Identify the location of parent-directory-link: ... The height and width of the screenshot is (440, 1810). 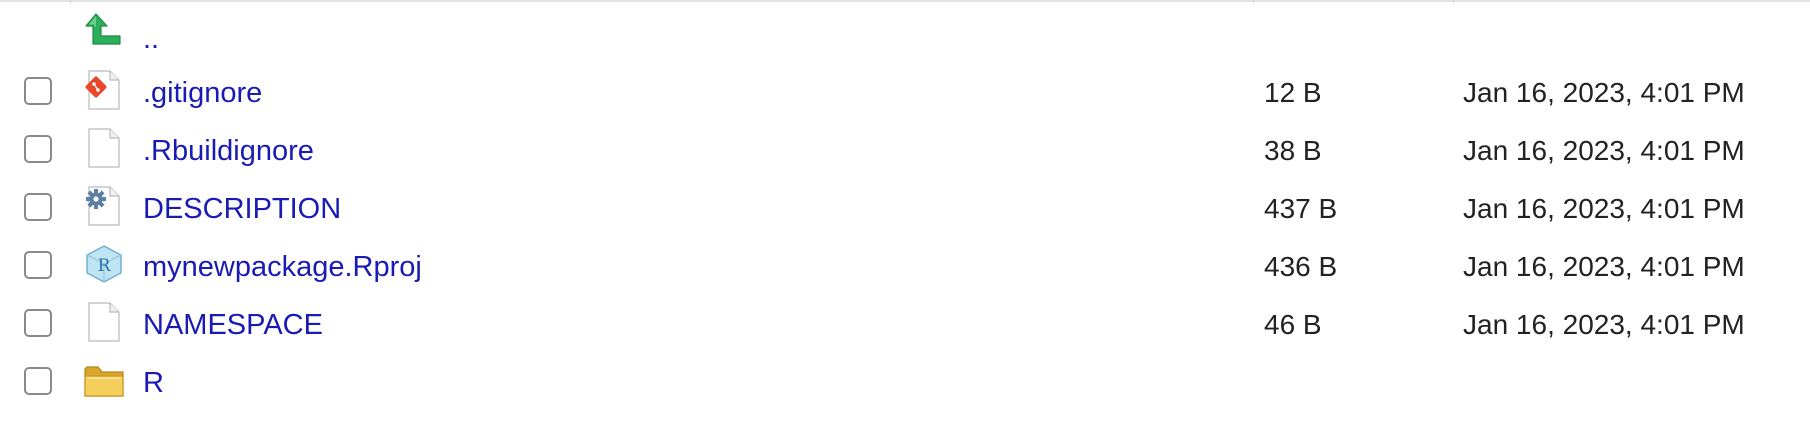
(151, 39).